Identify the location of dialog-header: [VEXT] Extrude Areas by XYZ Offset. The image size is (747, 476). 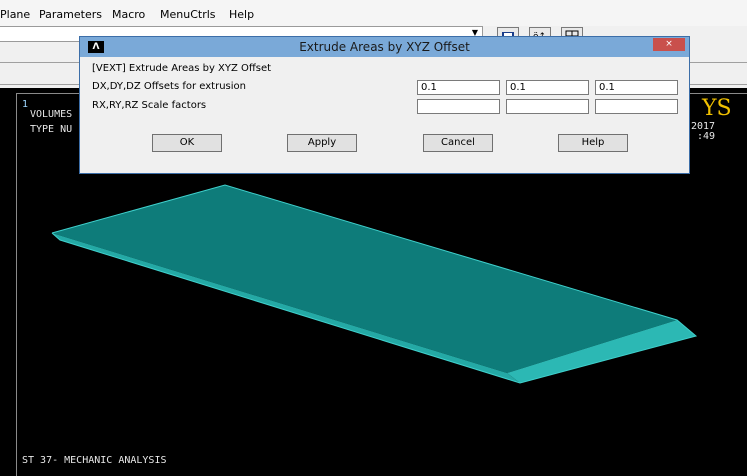
(182, 68).